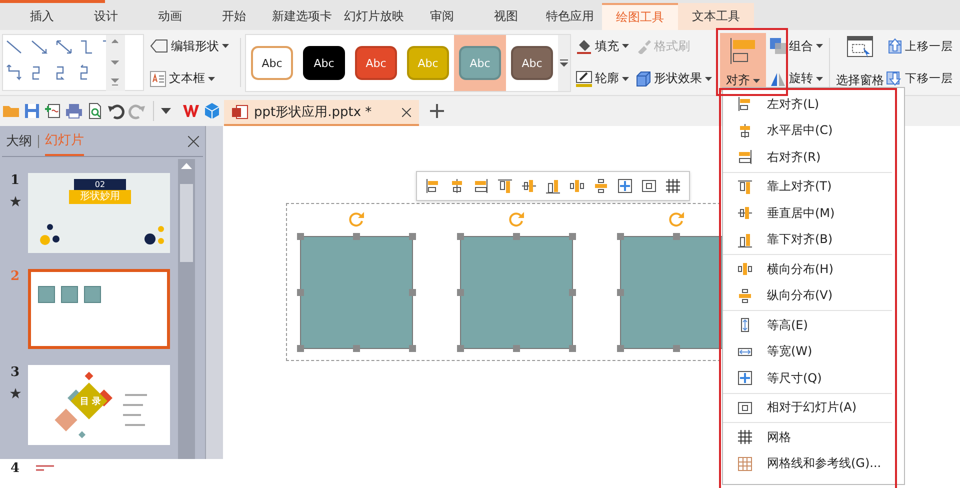  What do you see at coordinates (100, 197) in the screenshot?
I see `slide-title: 形状妙用` at bounding box center [100, 197].